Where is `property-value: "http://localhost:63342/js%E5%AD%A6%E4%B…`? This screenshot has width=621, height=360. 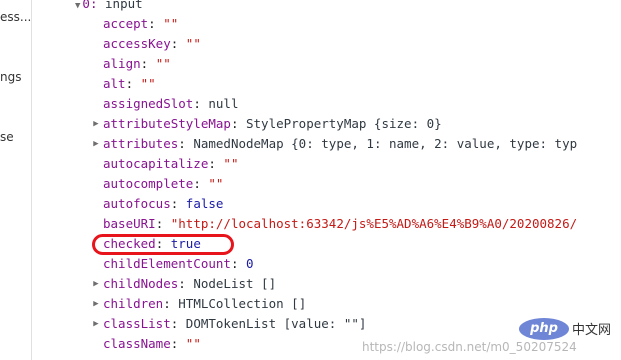
property-value: "http://localhost:63342/js%E5%AD%A6%E4%B… is located at coordinates (374, 223).